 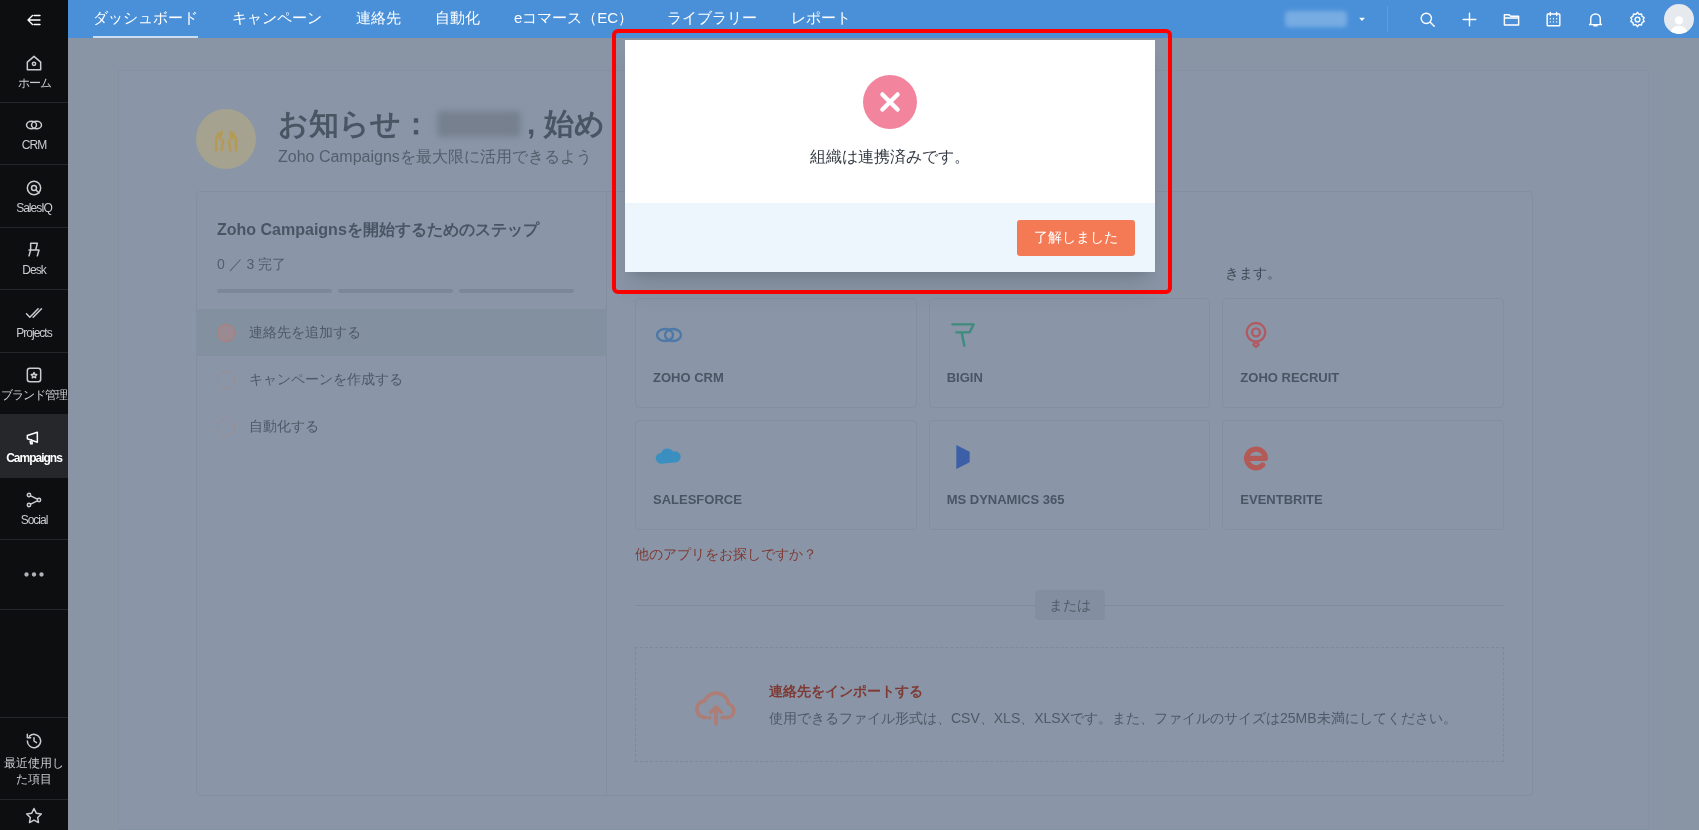 I want to click on nav-tab: 自動化, so click(x=457, y=19).